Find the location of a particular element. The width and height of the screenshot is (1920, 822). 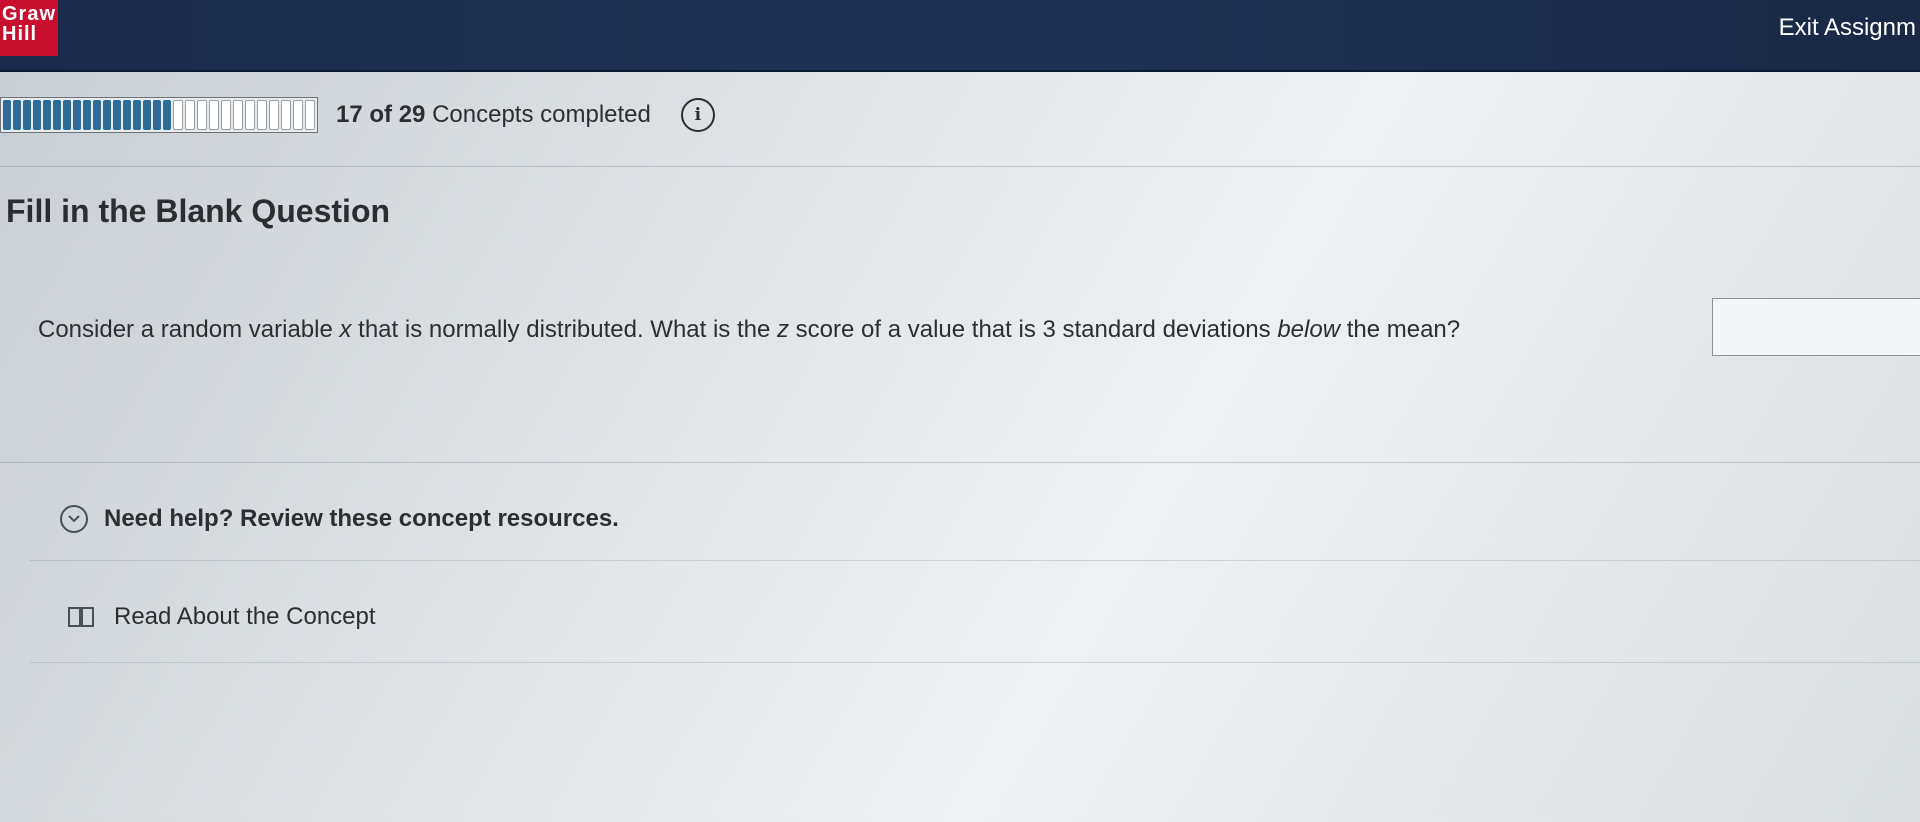

concept-progress-bar is located at coordinates (159, 115).